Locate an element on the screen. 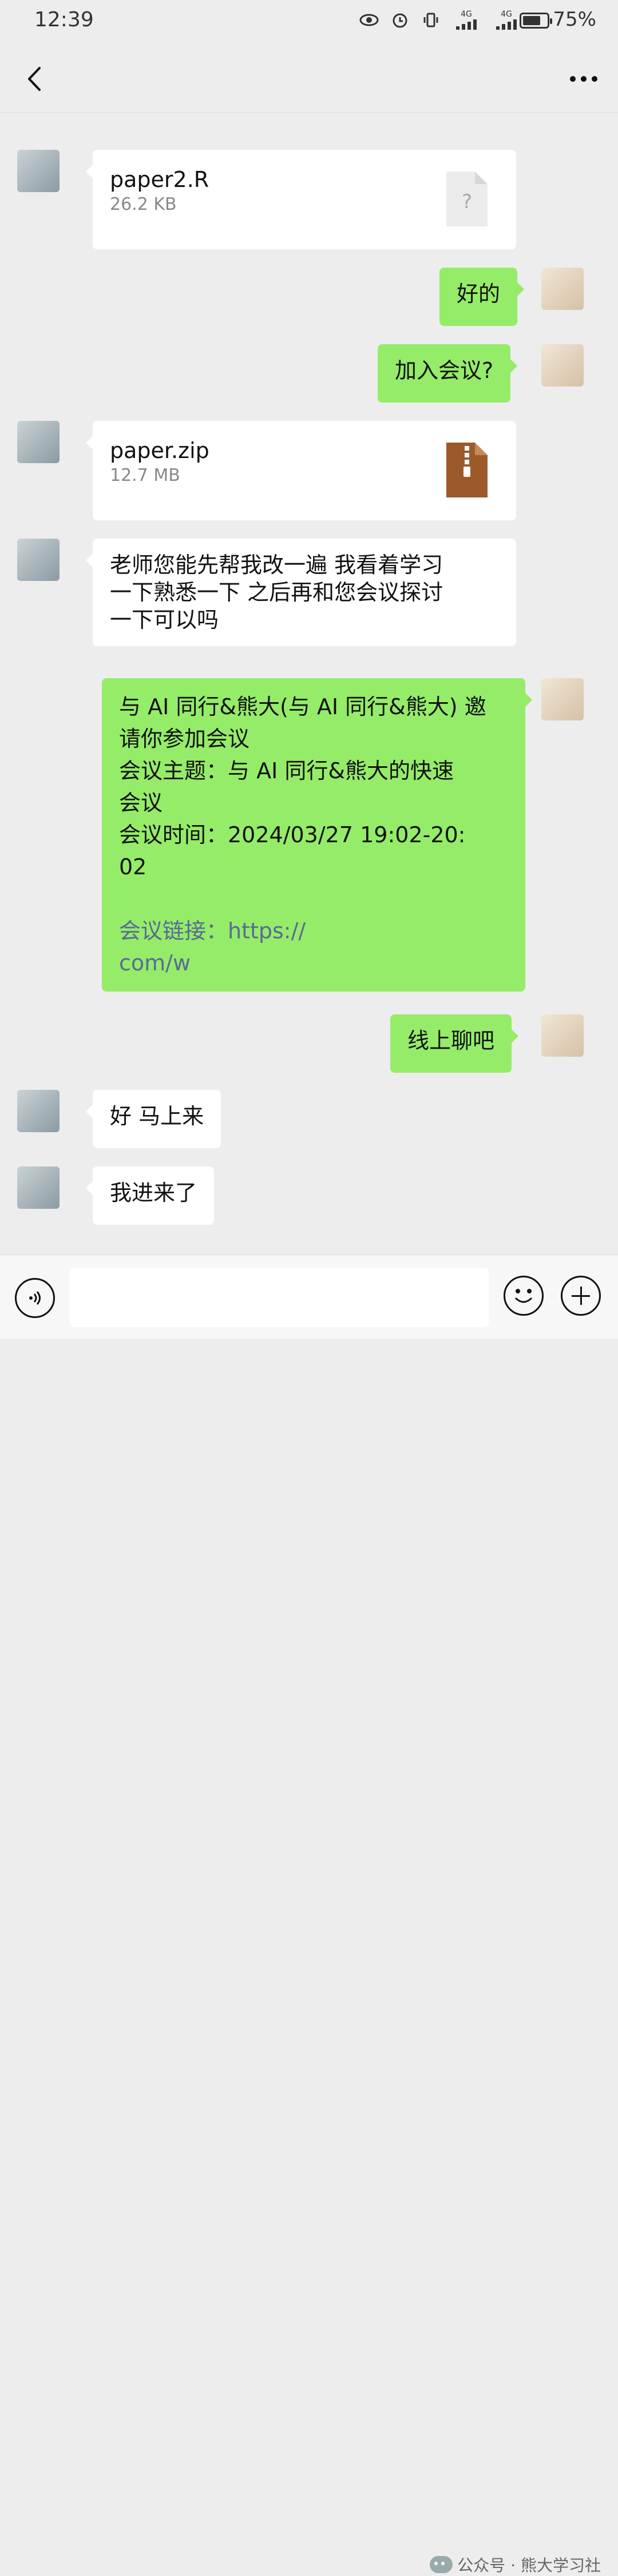 The image size is (618, 2576). status-icons: 4G 4G is located at coordinates (440, 20).